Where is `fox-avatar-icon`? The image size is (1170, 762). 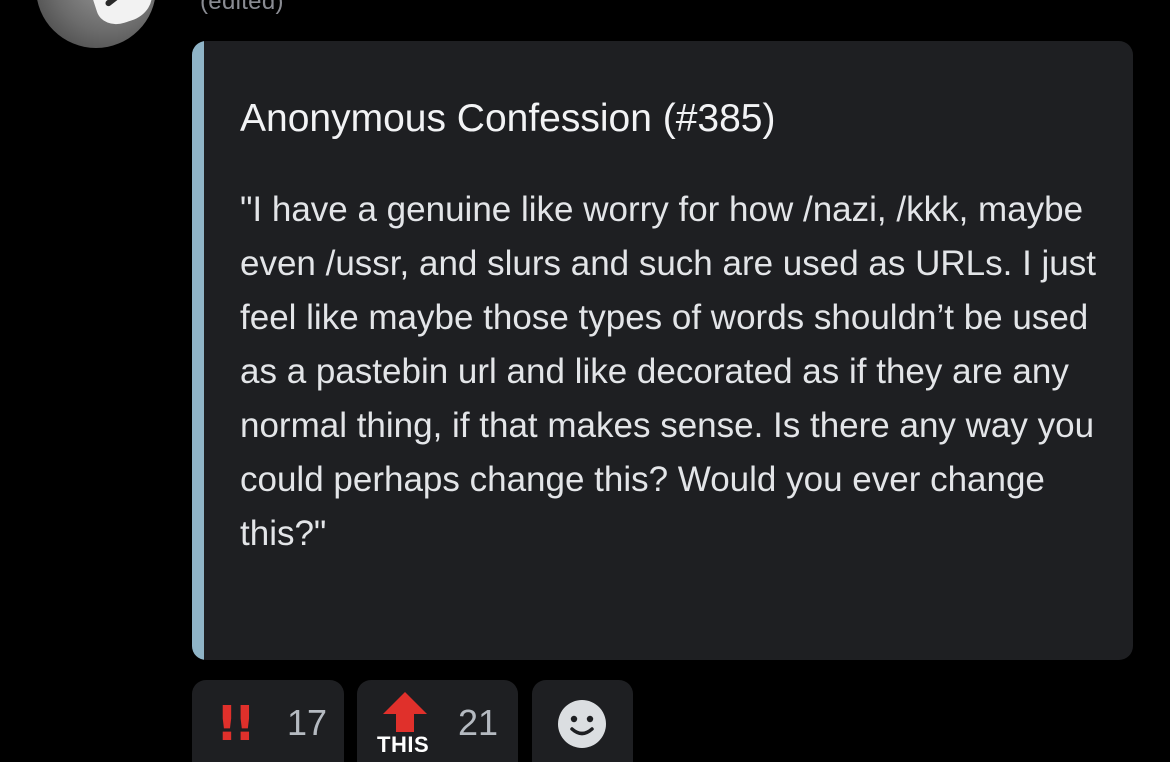
fox-avatar-icon is located at coordinates (122, 15).